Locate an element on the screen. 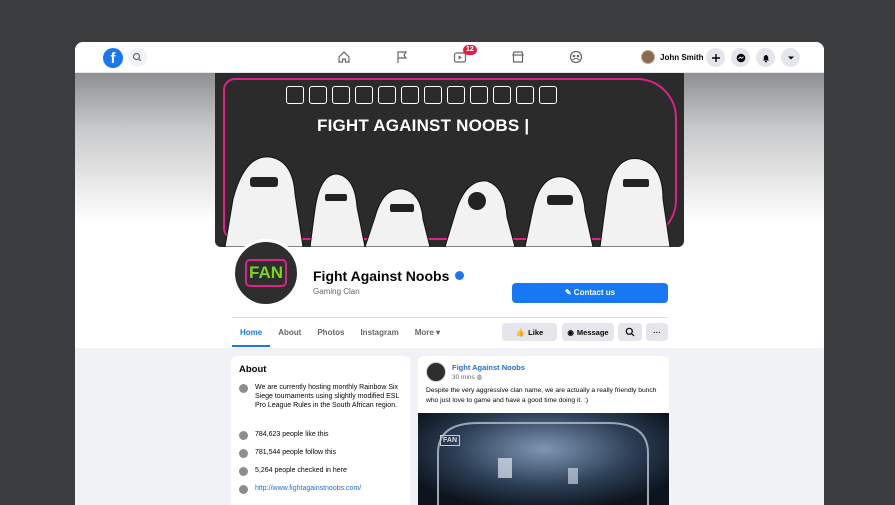 The width and height of the screenshot is (895, 505). phone-icon is located at coordinates (479, 95).